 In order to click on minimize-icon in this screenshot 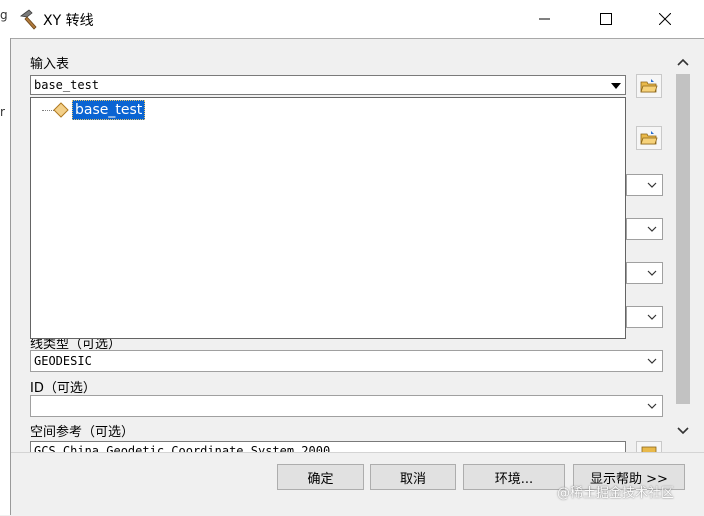, I will do `click(544, 19)`.